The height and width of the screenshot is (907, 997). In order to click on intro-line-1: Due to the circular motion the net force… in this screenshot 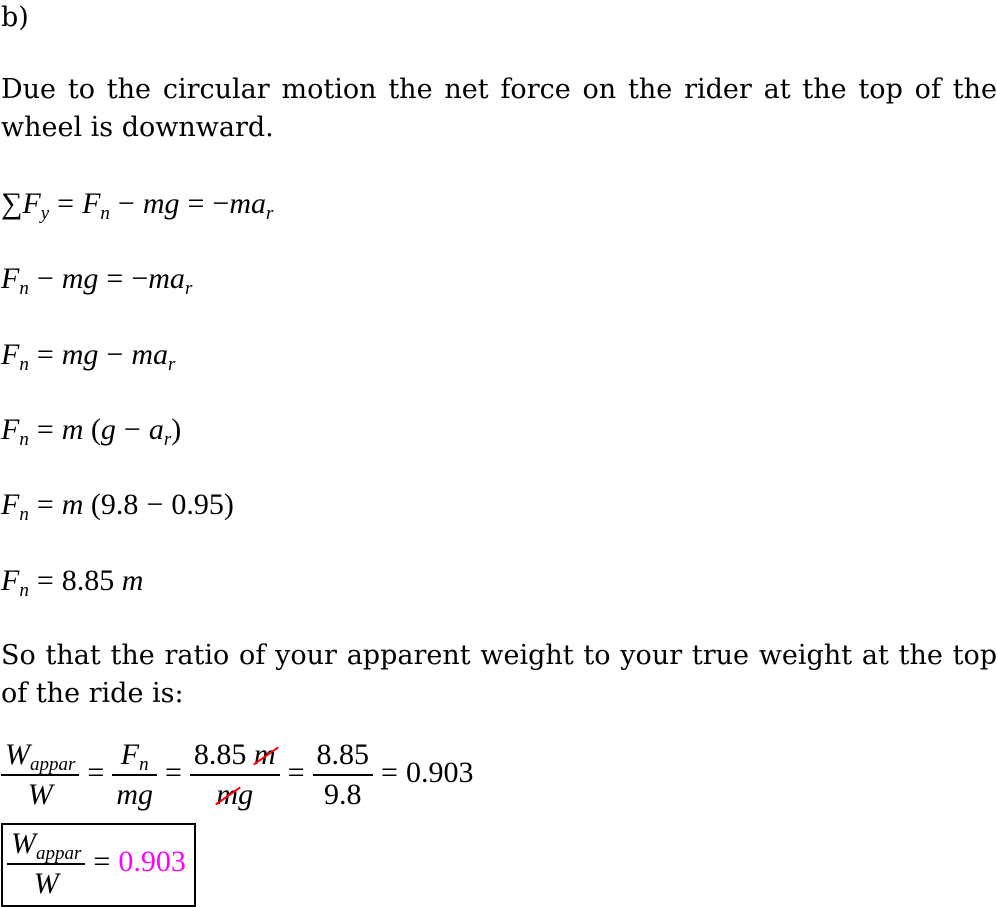, I will do `click(499, 89)`.